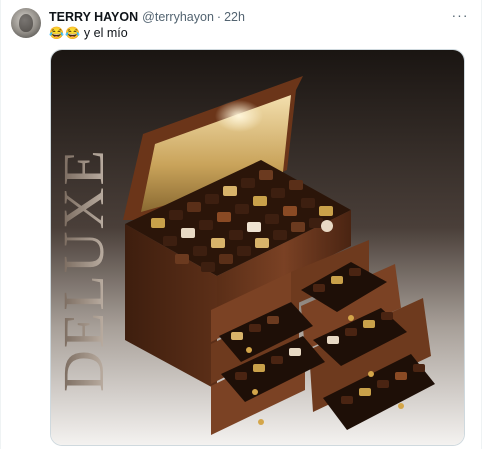 This screenshot has height=449, width=482. I want to click on tweet-text: 😂 😂 y el mío, so click(88, 33).